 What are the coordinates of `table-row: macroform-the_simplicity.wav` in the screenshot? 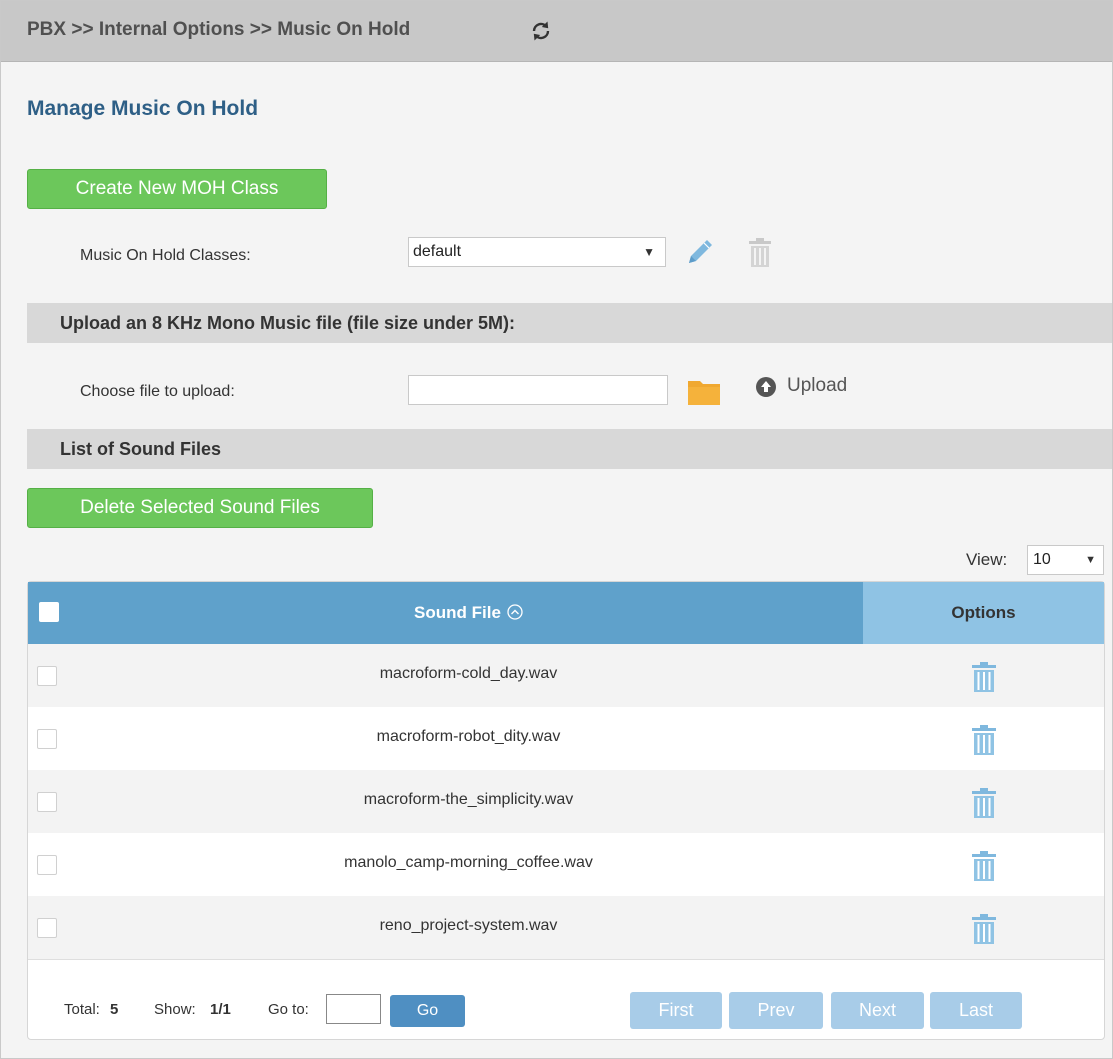 It's located at (566, 802).